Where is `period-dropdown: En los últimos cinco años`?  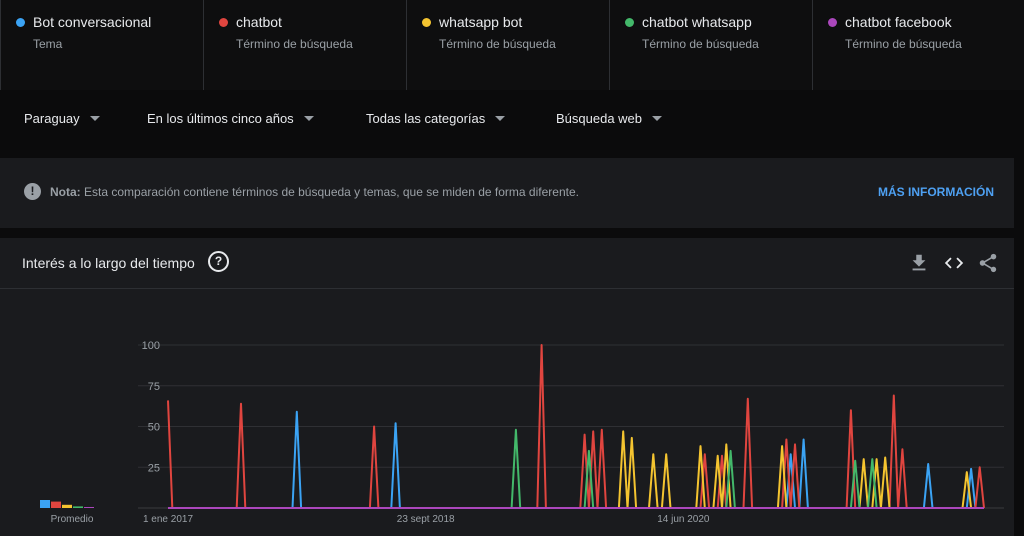
period-dropdown: En los últimos cinco años is located at coordinates (230, 118).